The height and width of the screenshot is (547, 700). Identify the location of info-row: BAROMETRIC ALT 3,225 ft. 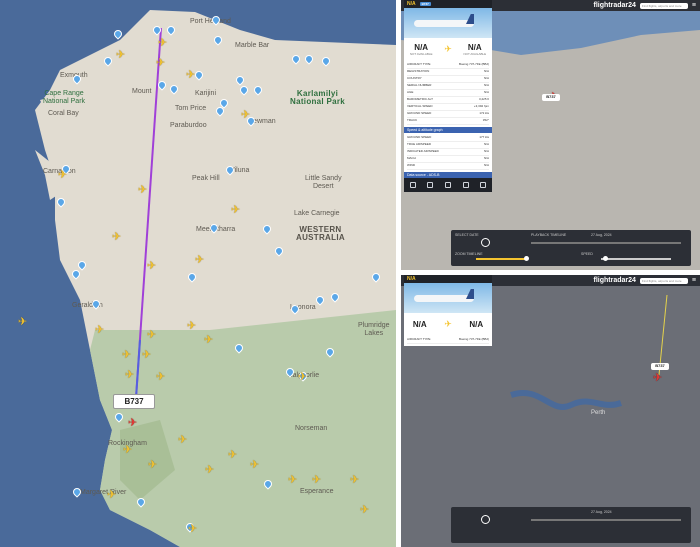
(448, 100).